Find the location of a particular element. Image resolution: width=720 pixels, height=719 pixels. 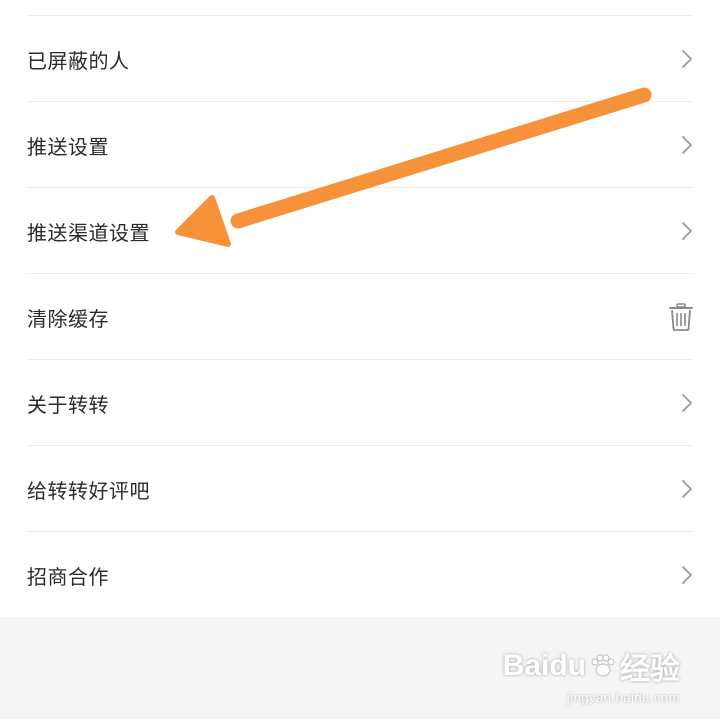

settings-item-about: 关于转转 is located at coordinates (360, 403).